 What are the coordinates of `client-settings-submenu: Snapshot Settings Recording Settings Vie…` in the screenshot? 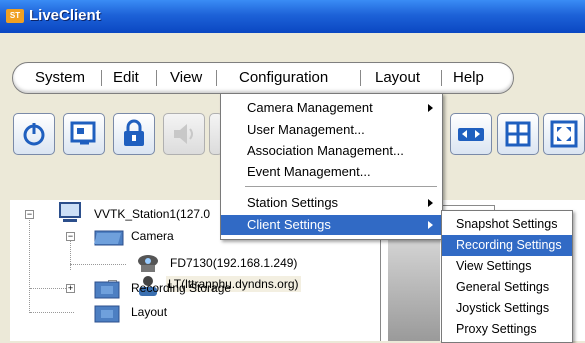 It's located at (507, 276).